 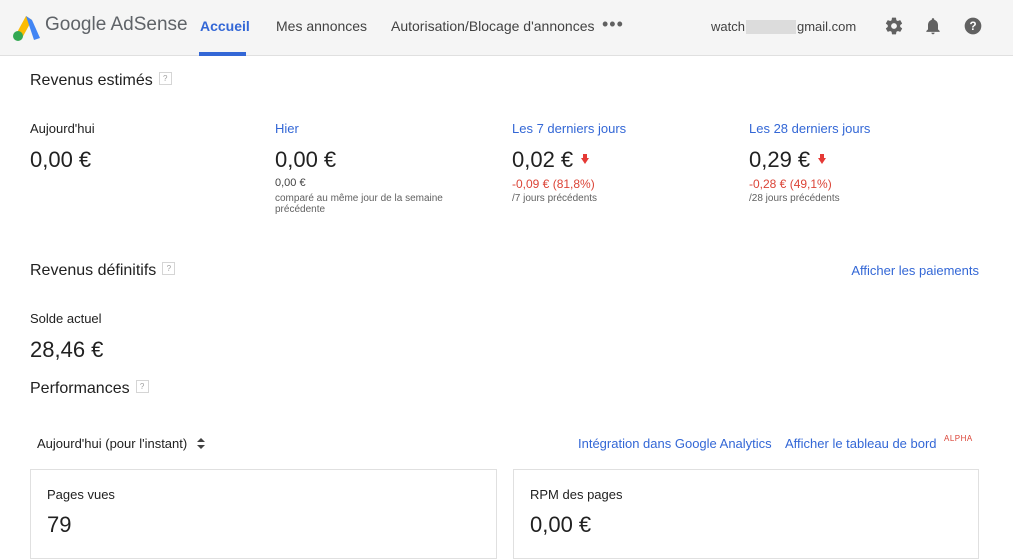 What do you see at coordinates (225, 26) in the screenshot?
I see `tab-accueil: Accueil` at bounding box center [225, 26].